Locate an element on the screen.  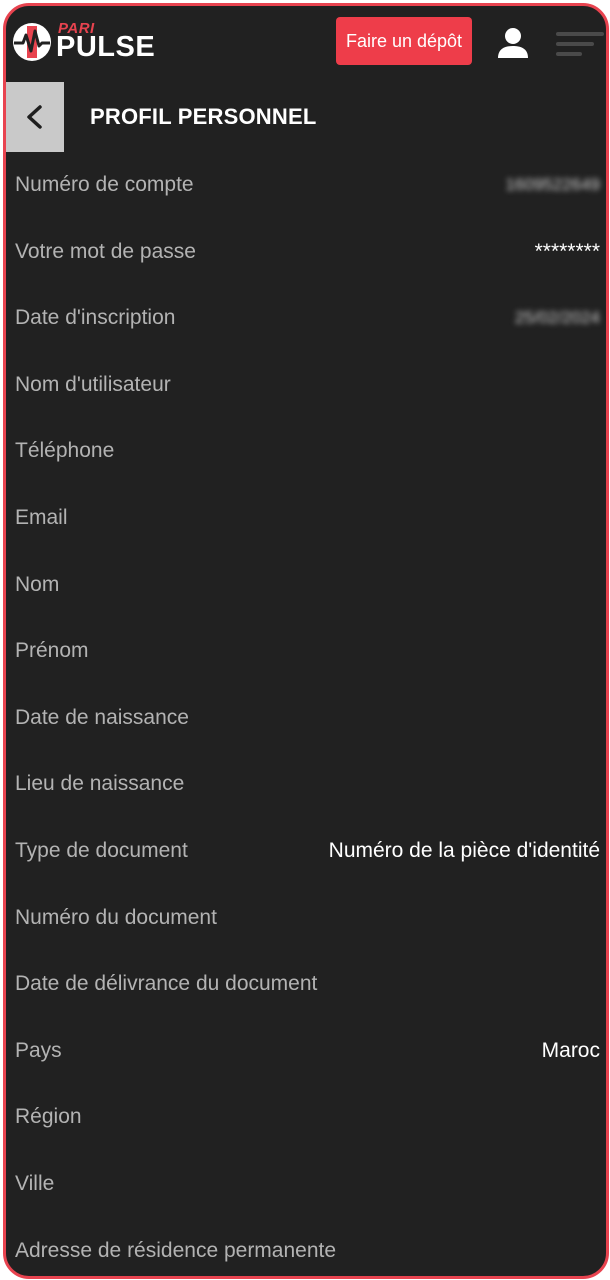
back-button is located at coordinates (35, 117).